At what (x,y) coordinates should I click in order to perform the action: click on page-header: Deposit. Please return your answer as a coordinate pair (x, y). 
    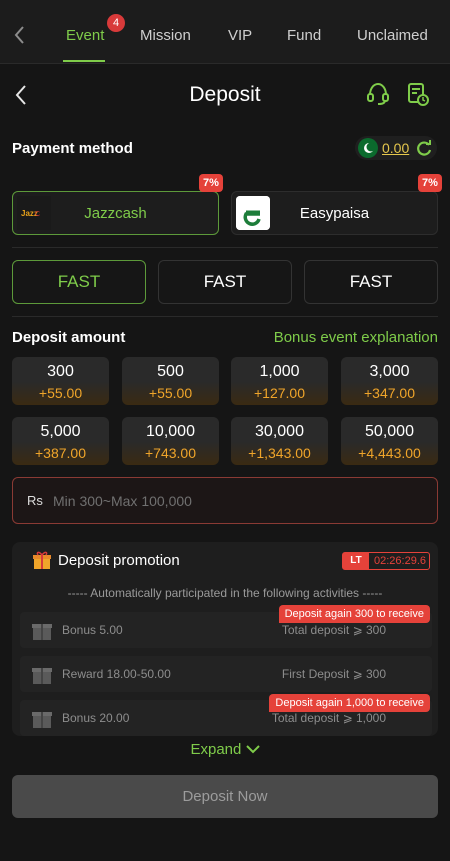
    Looking at the image, I should click on (225, 94).